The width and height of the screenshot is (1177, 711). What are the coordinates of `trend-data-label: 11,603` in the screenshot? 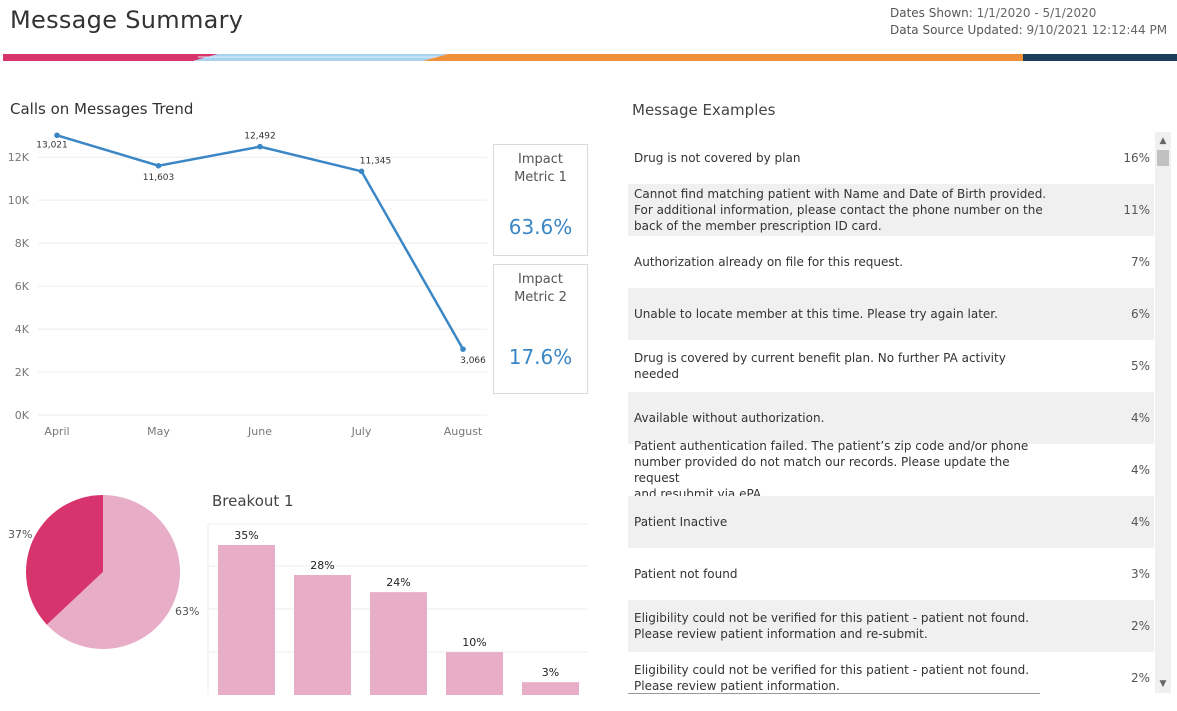 It's located at (159, 178).